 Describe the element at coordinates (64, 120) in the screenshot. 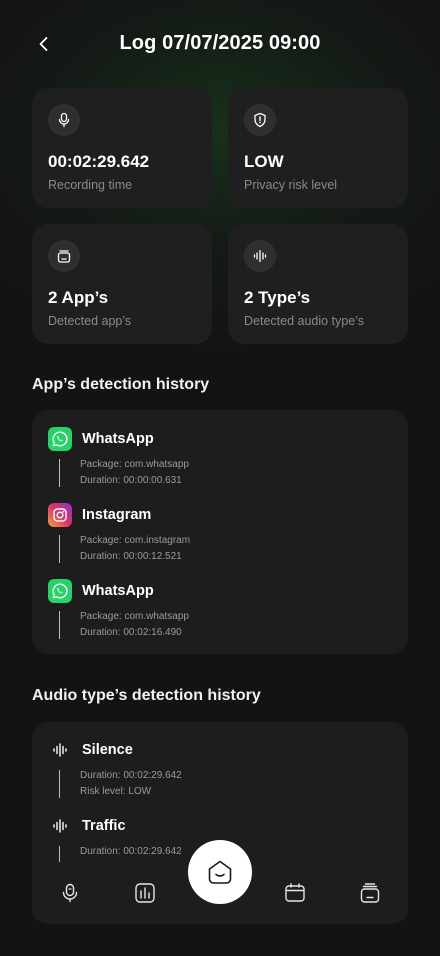

I see `microphone-icon` at that location.